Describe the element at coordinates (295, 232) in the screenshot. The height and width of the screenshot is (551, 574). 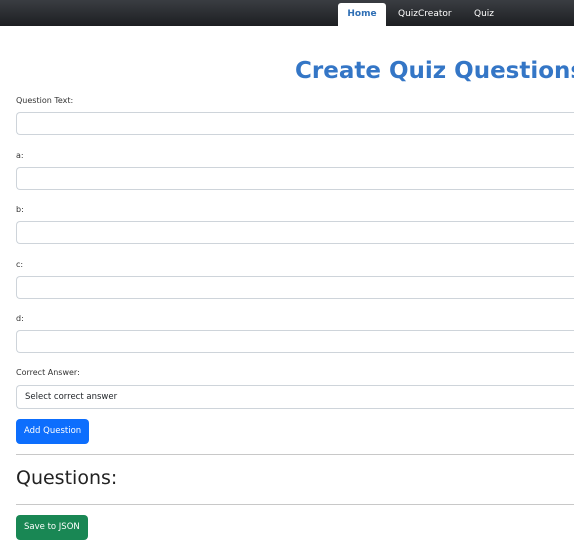
I see `option-b-input` at that location.